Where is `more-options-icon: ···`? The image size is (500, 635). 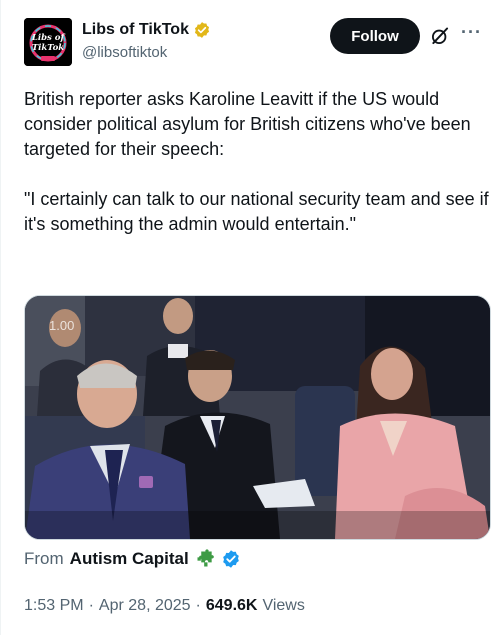
more-options-icon: ··· is located at coordinates (471, 32).